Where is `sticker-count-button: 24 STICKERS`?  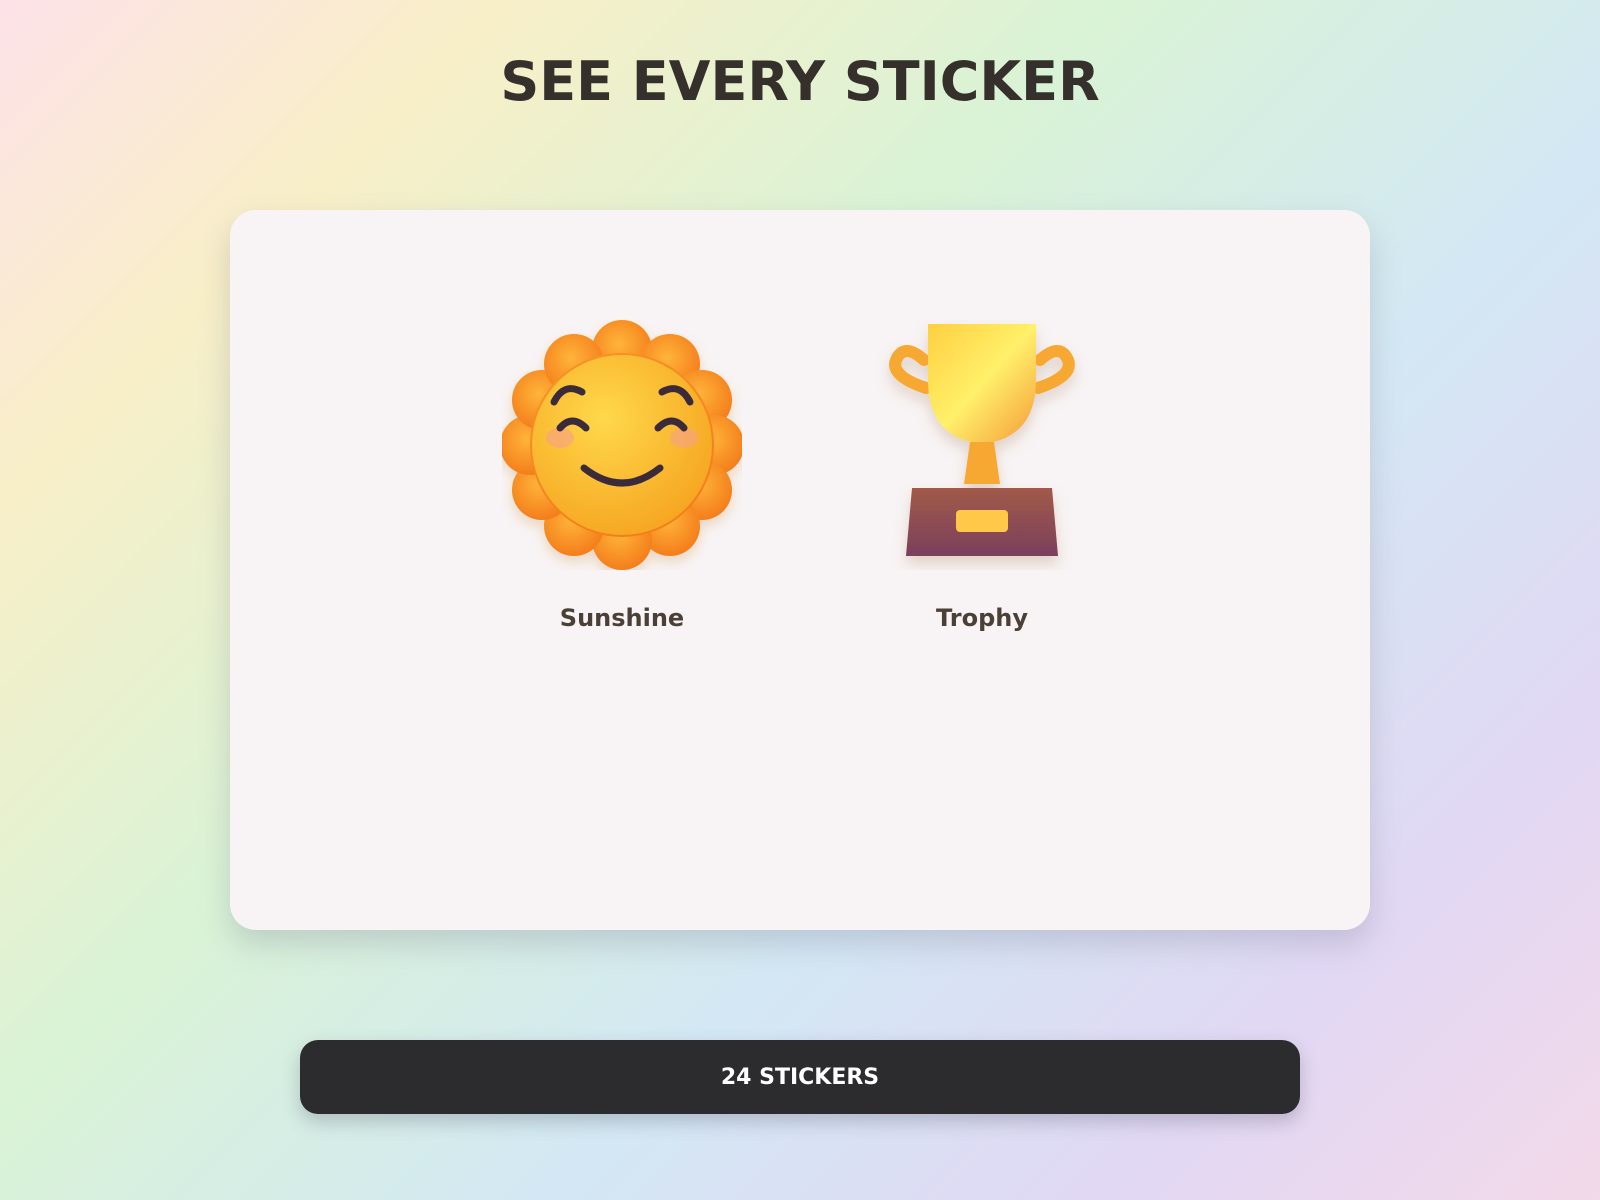
sticker-count-button: 24 STICKERS is located at coordinates (800, 1077).